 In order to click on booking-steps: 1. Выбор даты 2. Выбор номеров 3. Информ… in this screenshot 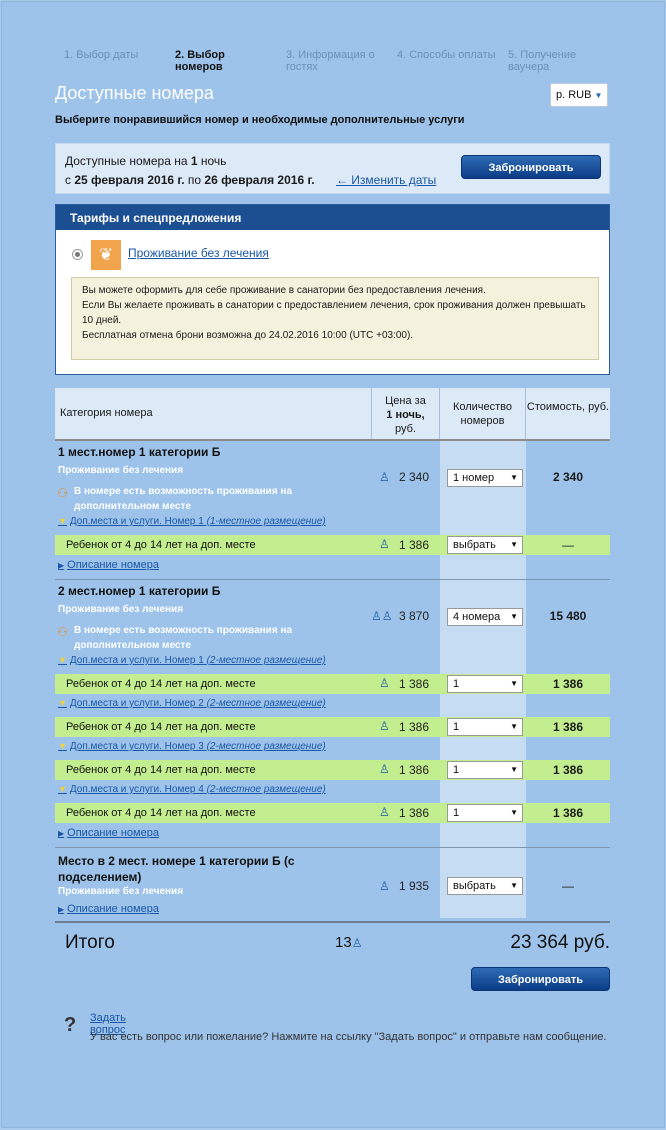, I will do `click(334, 64)`.